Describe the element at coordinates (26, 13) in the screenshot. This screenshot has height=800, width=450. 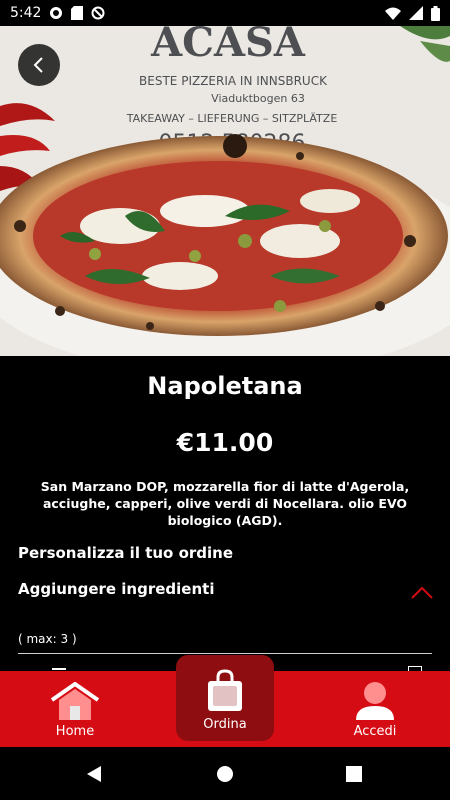
I see `status-time: 5:42` at that location.